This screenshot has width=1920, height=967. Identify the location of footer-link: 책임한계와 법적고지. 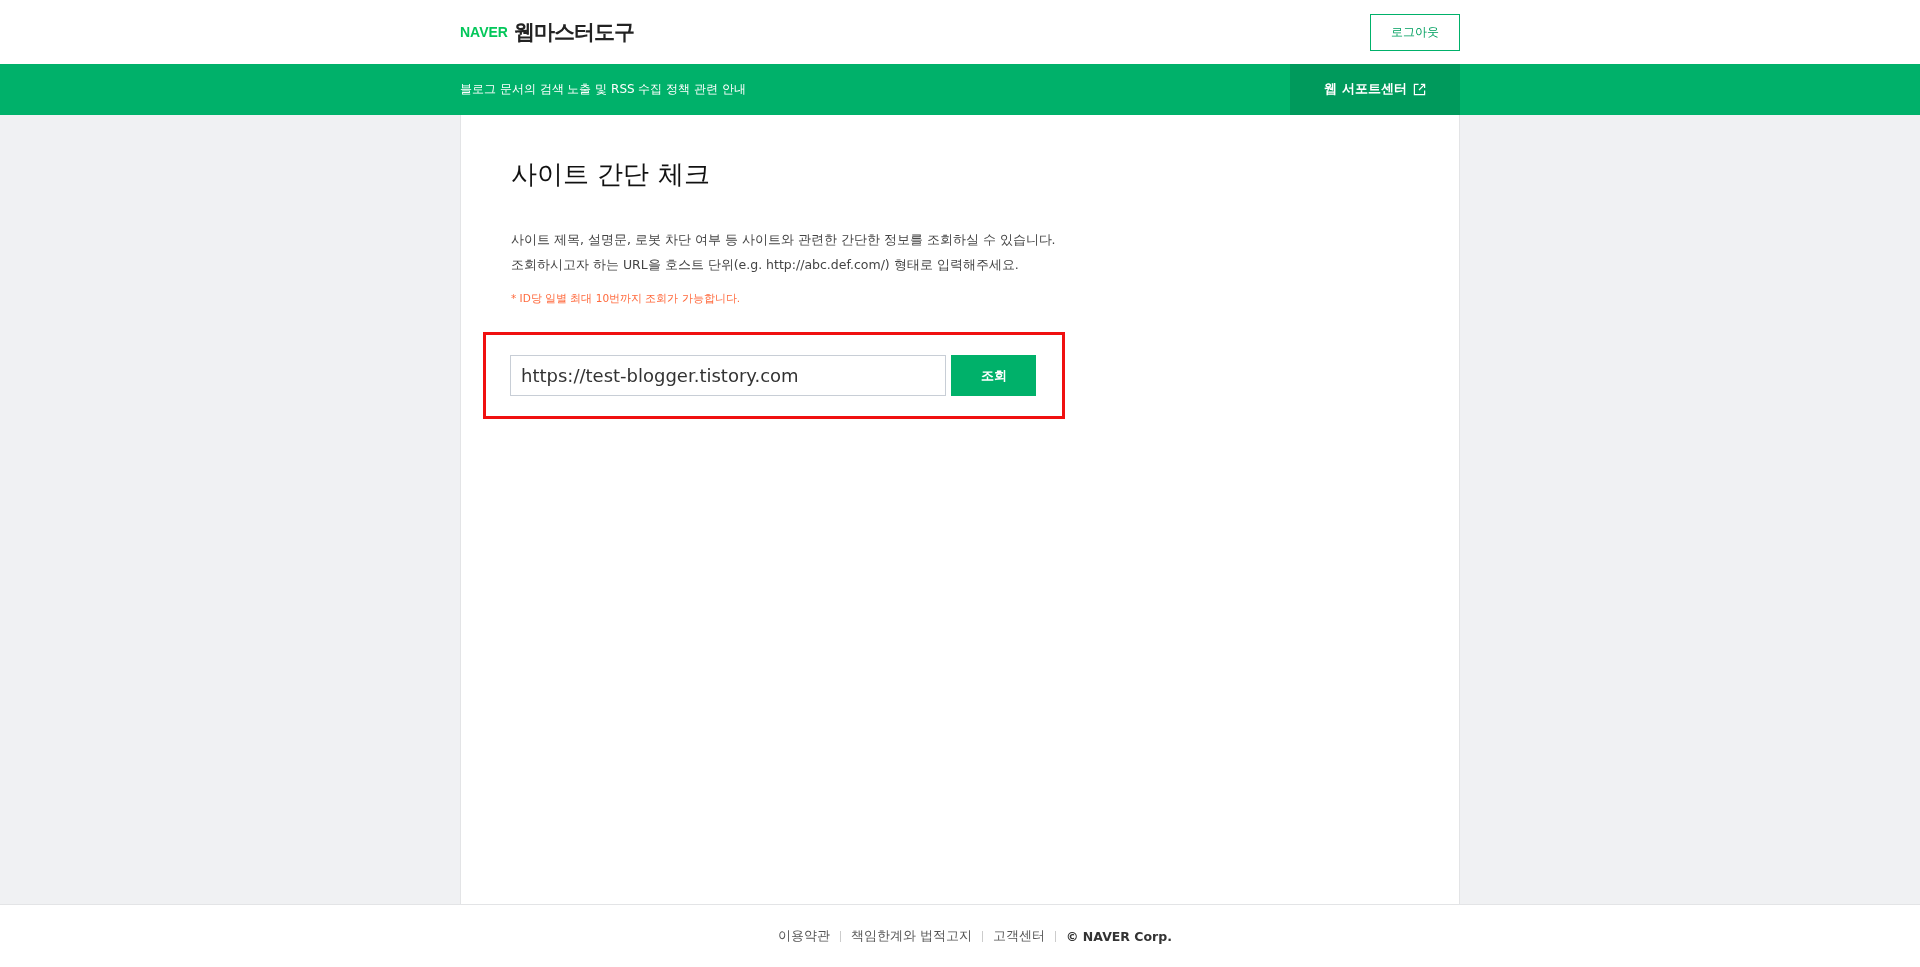
(911, 936).